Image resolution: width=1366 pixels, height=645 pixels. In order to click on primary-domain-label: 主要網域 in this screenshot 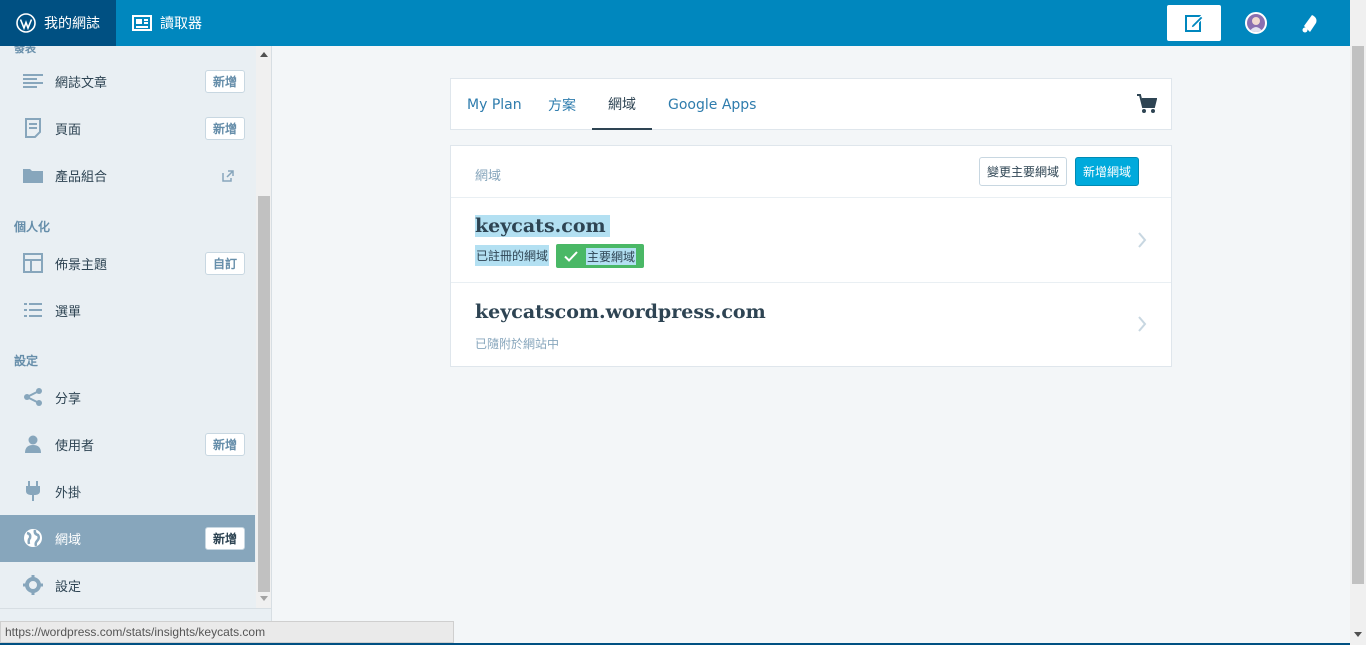, I will do `click(611, 256)`.